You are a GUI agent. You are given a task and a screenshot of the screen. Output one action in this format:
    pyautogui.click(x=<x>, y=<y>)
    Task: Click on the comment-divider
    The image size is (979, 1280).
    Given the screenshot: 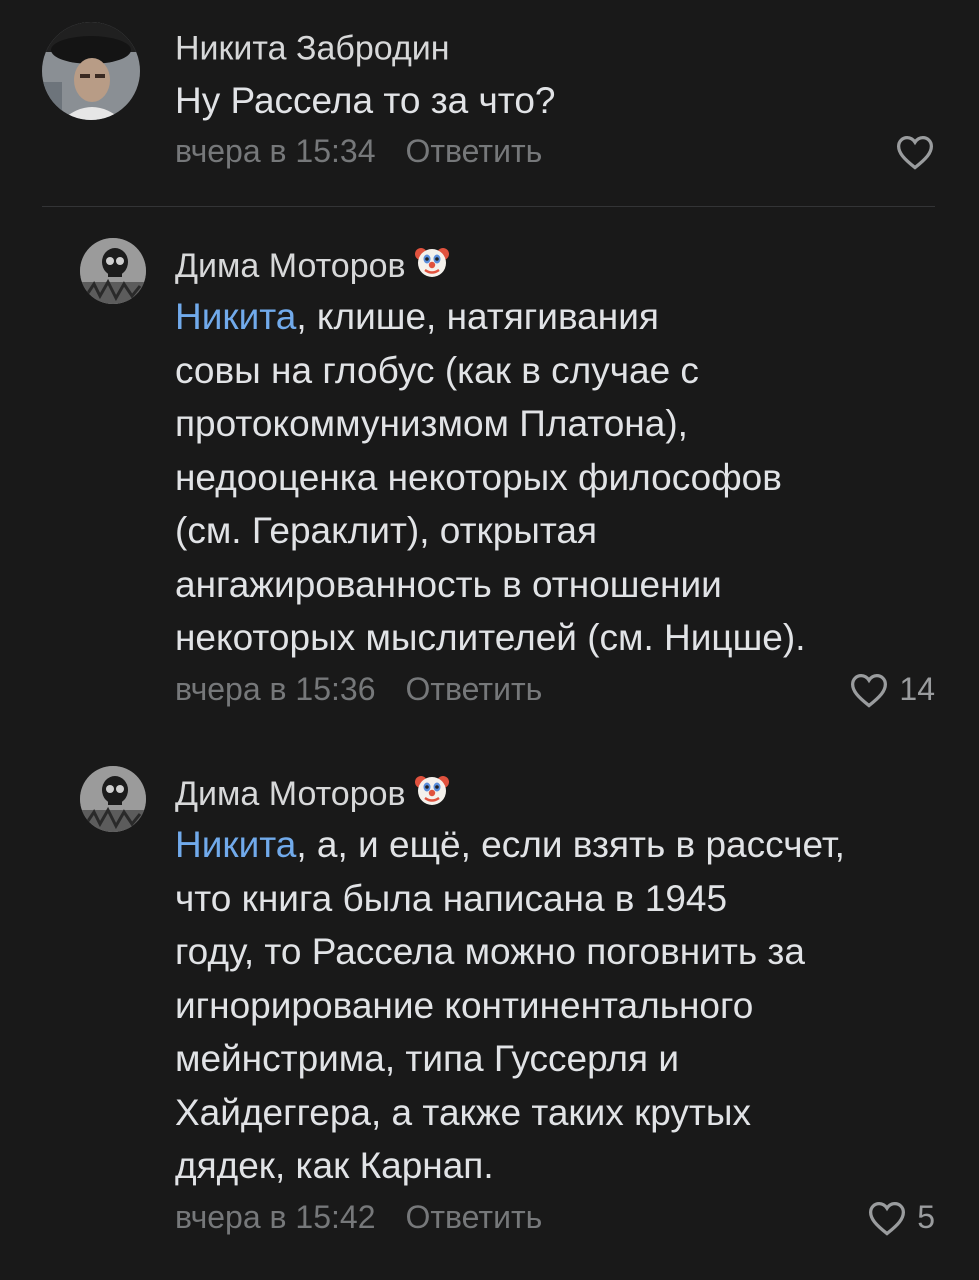 What is the action you would take?
    pyautogui.click(x=488, y=206)
    